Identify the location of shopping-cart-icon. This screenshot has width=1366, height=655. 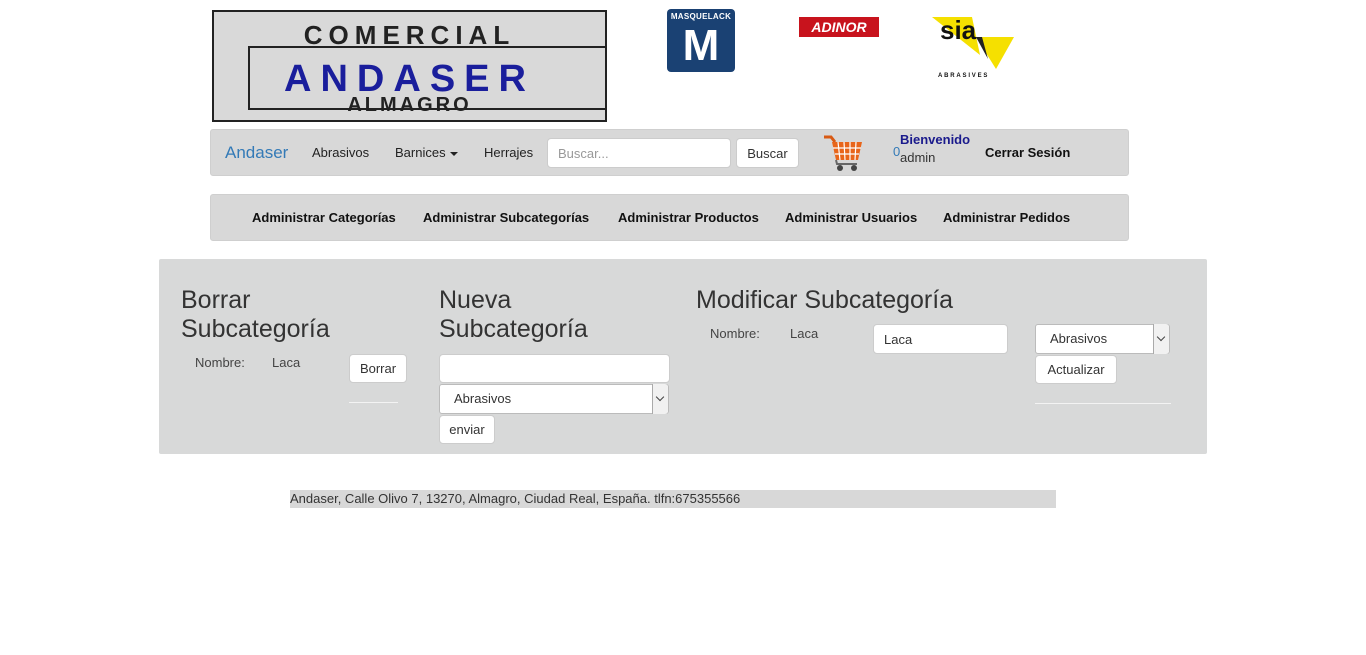
(843, 154).